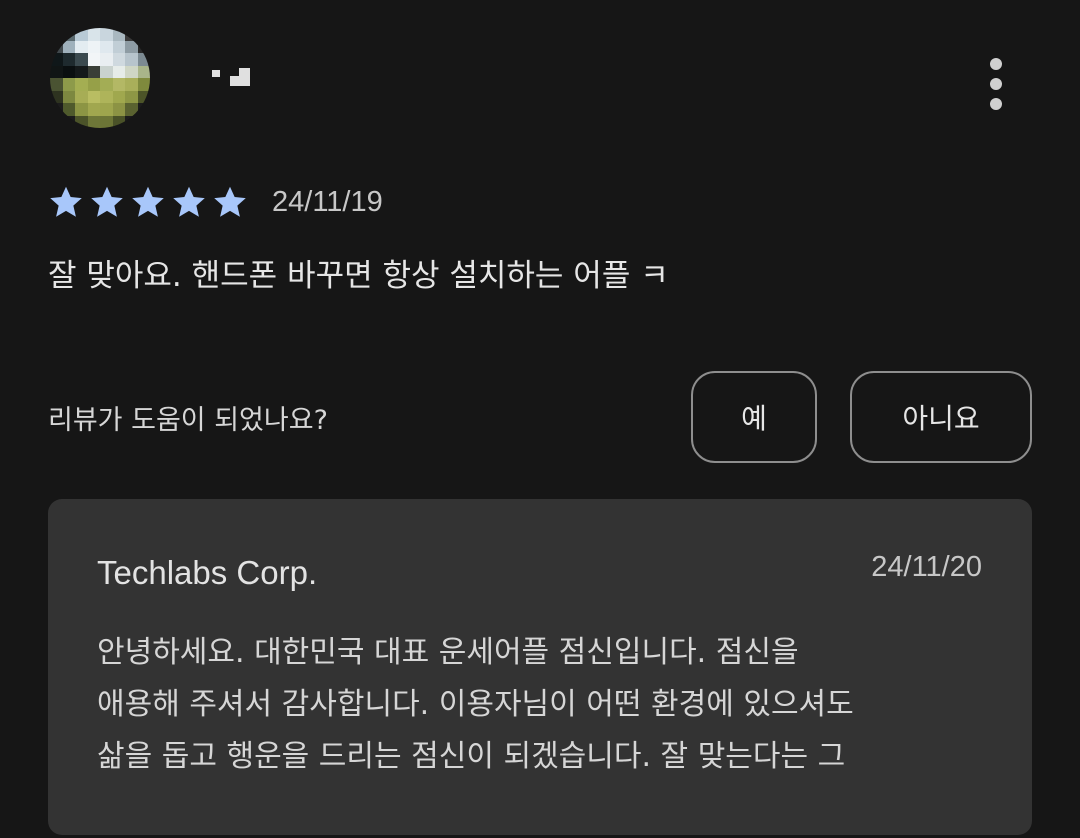 The height and width of the screenshot is (838, 1080). Describe the element at coordinates (996, 84) in the screenshot. I see `more-options-button` at that location.